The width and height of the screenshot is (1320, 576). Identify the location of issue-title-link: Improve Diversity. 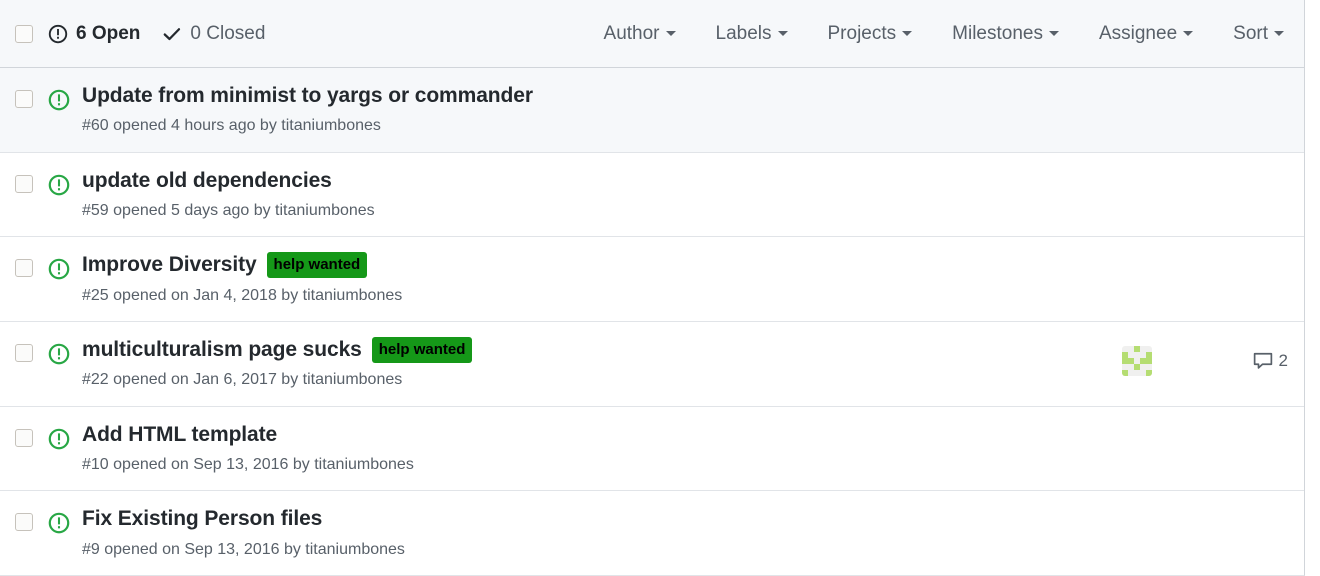
(169, 264).